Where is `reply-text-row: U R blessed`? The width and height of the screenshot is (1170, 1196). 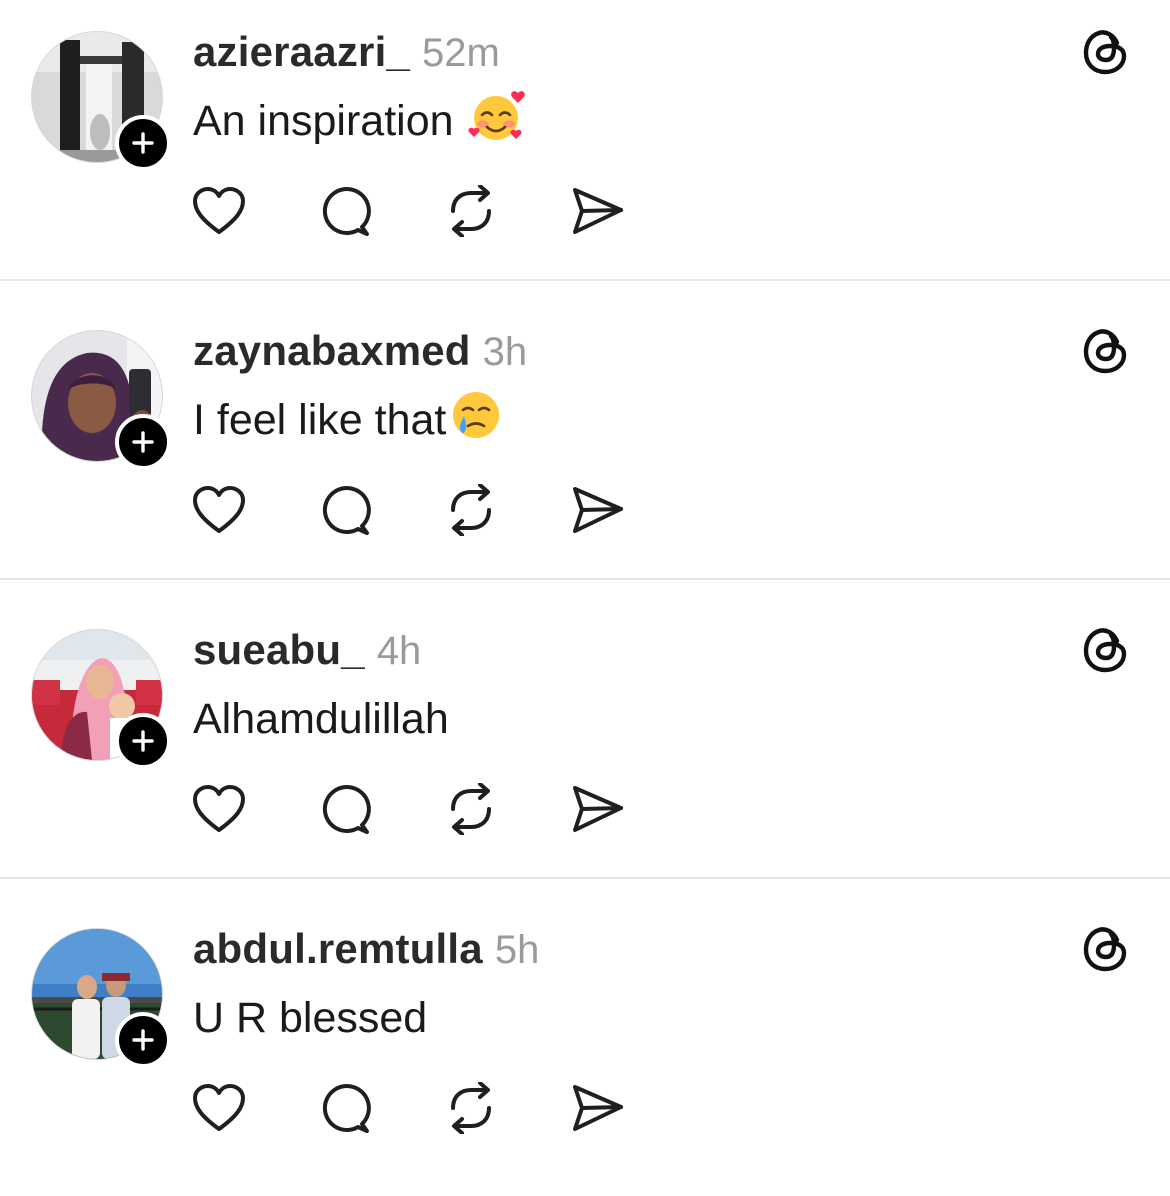
reply-text-row: U R blessed is located at coordinates (310, 1018).